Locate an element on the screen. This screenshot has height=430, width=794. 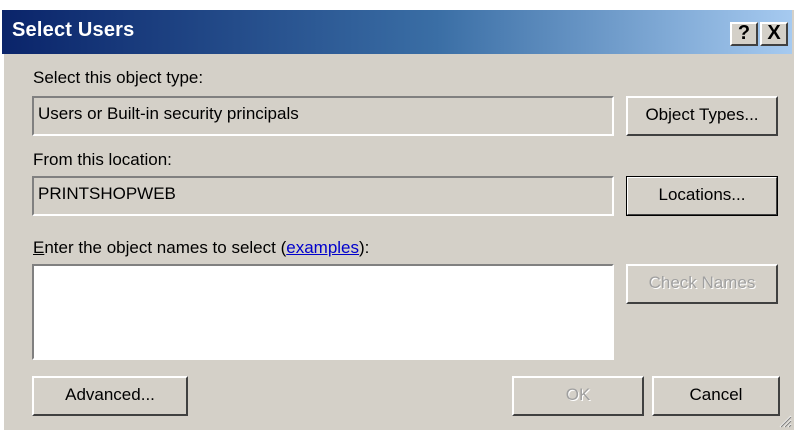
help-button: ? is located at coordinates (744, 34).